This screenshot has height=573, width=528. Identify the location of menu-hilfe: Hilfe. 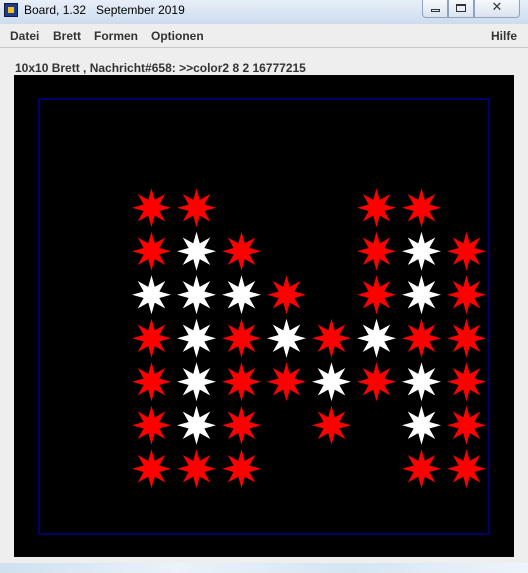
(504, 36).